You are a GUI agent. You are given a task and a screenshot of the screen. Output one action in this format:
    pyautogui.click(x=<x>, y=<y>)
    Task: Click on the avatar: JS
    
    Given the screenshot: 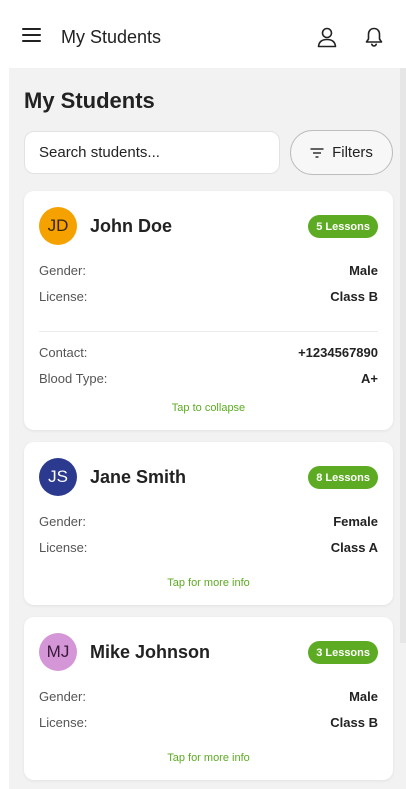 What is the action you would take?
    pyautogui.click(x=58, y=477)
    